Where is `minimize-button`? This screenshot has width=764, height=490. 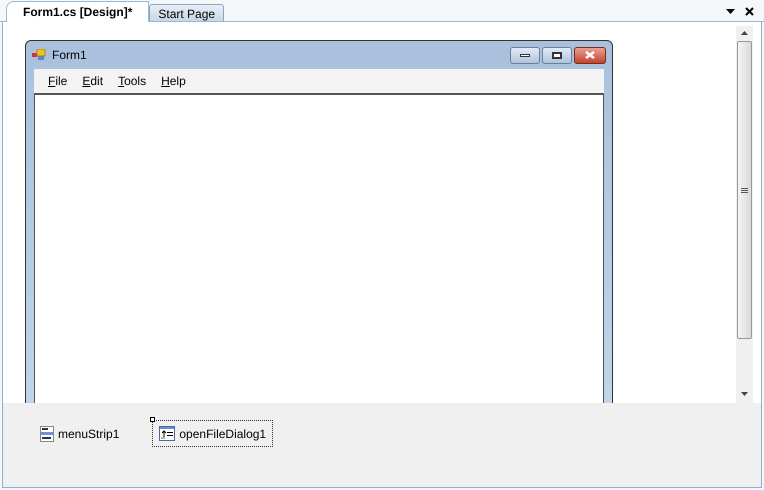
minimize-button is located at coordinates (525, 55).